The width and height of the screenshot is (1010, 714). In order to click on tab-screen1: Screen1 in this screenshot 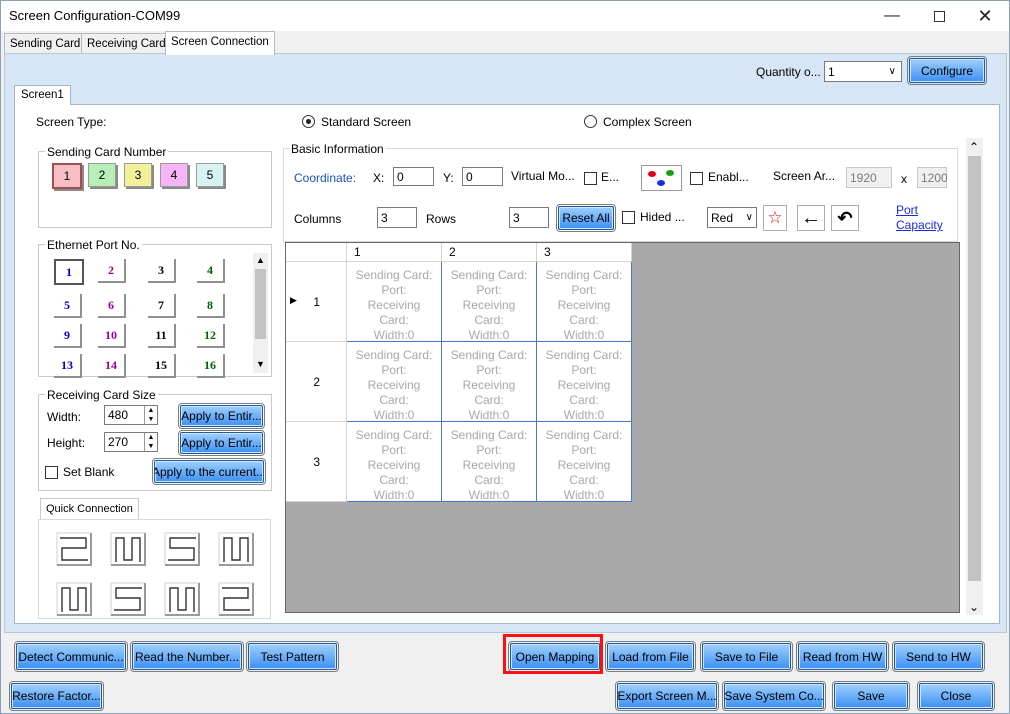, I will do `click(42, 95)`.